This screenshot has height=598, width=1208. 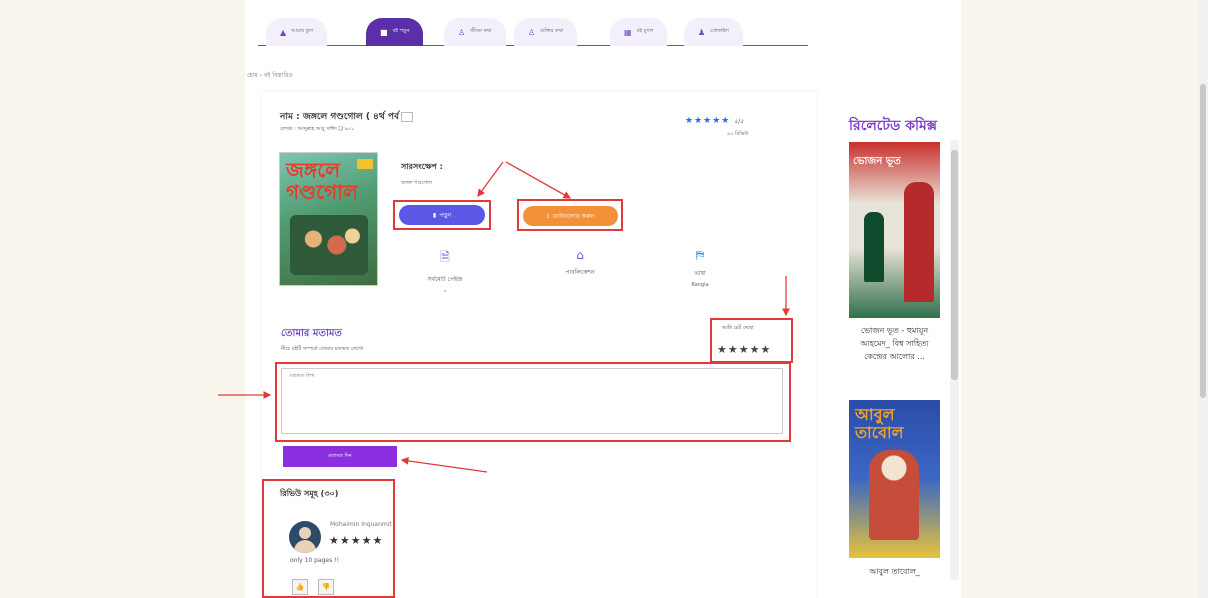 What do you see at coordinates (328, 538) in the screenshot?
I see `annotation-box-reviews` at bounding box center [328, 538].